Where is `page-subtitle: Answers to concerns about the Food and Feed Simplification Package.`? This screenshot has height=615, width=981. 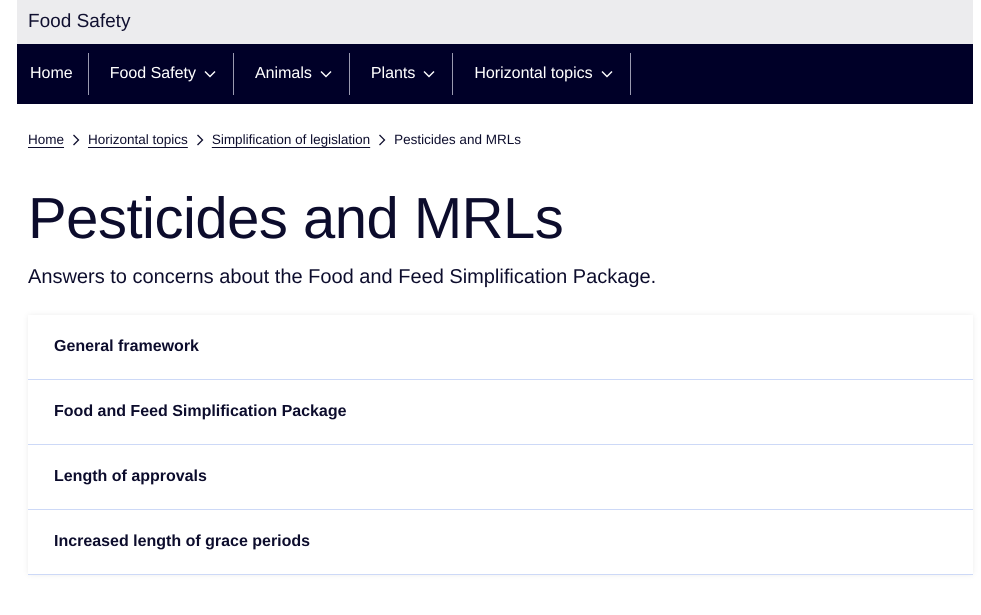
page-subtitle: Answers to concerns about the Food and Feed Simplification Package. is located at coordinates (343, 277).